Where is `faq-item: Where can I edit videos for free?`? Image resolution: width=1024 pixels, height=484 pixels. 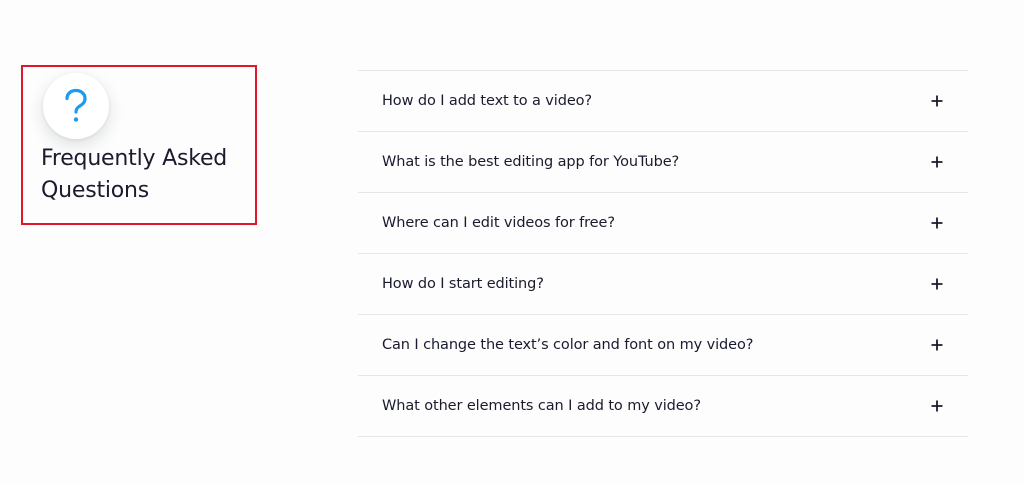
faq-item: Where can I edit videos for free? is located at coordinates (663, 223).